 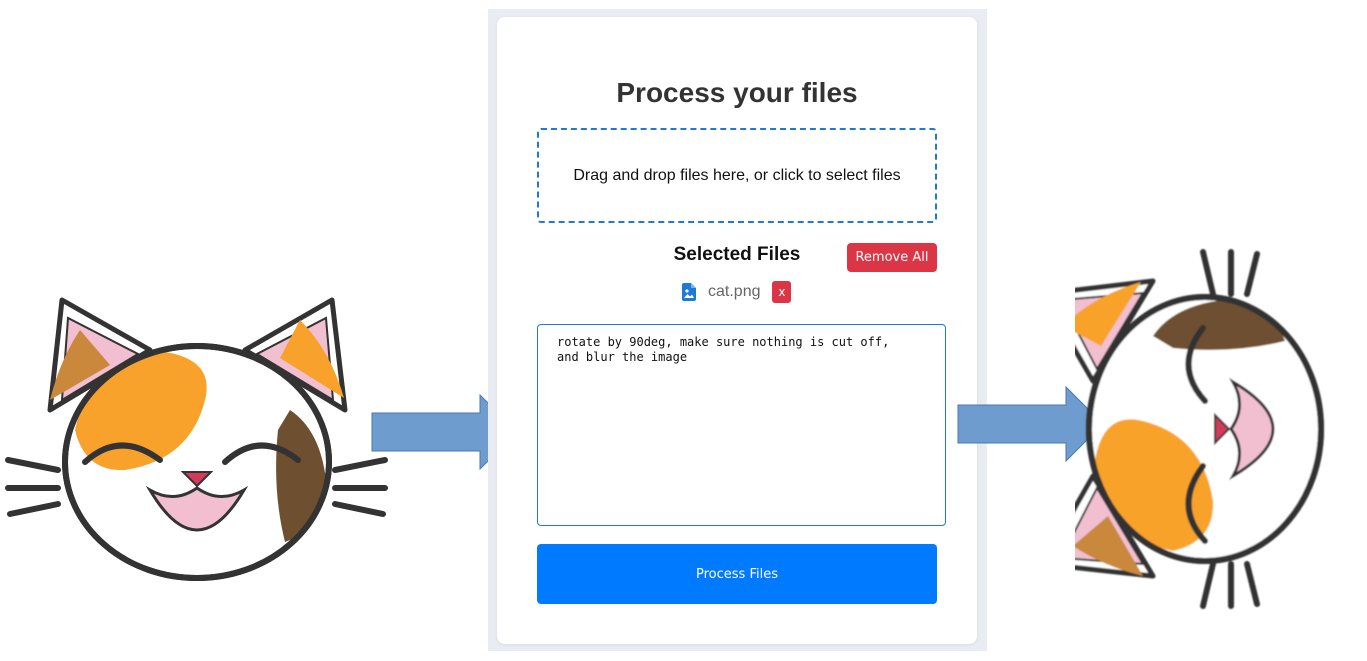 What do you see at coordinates (782, 292) in the screenshot?
I see `remove-file-button: x` at bounding box center [782, 292].